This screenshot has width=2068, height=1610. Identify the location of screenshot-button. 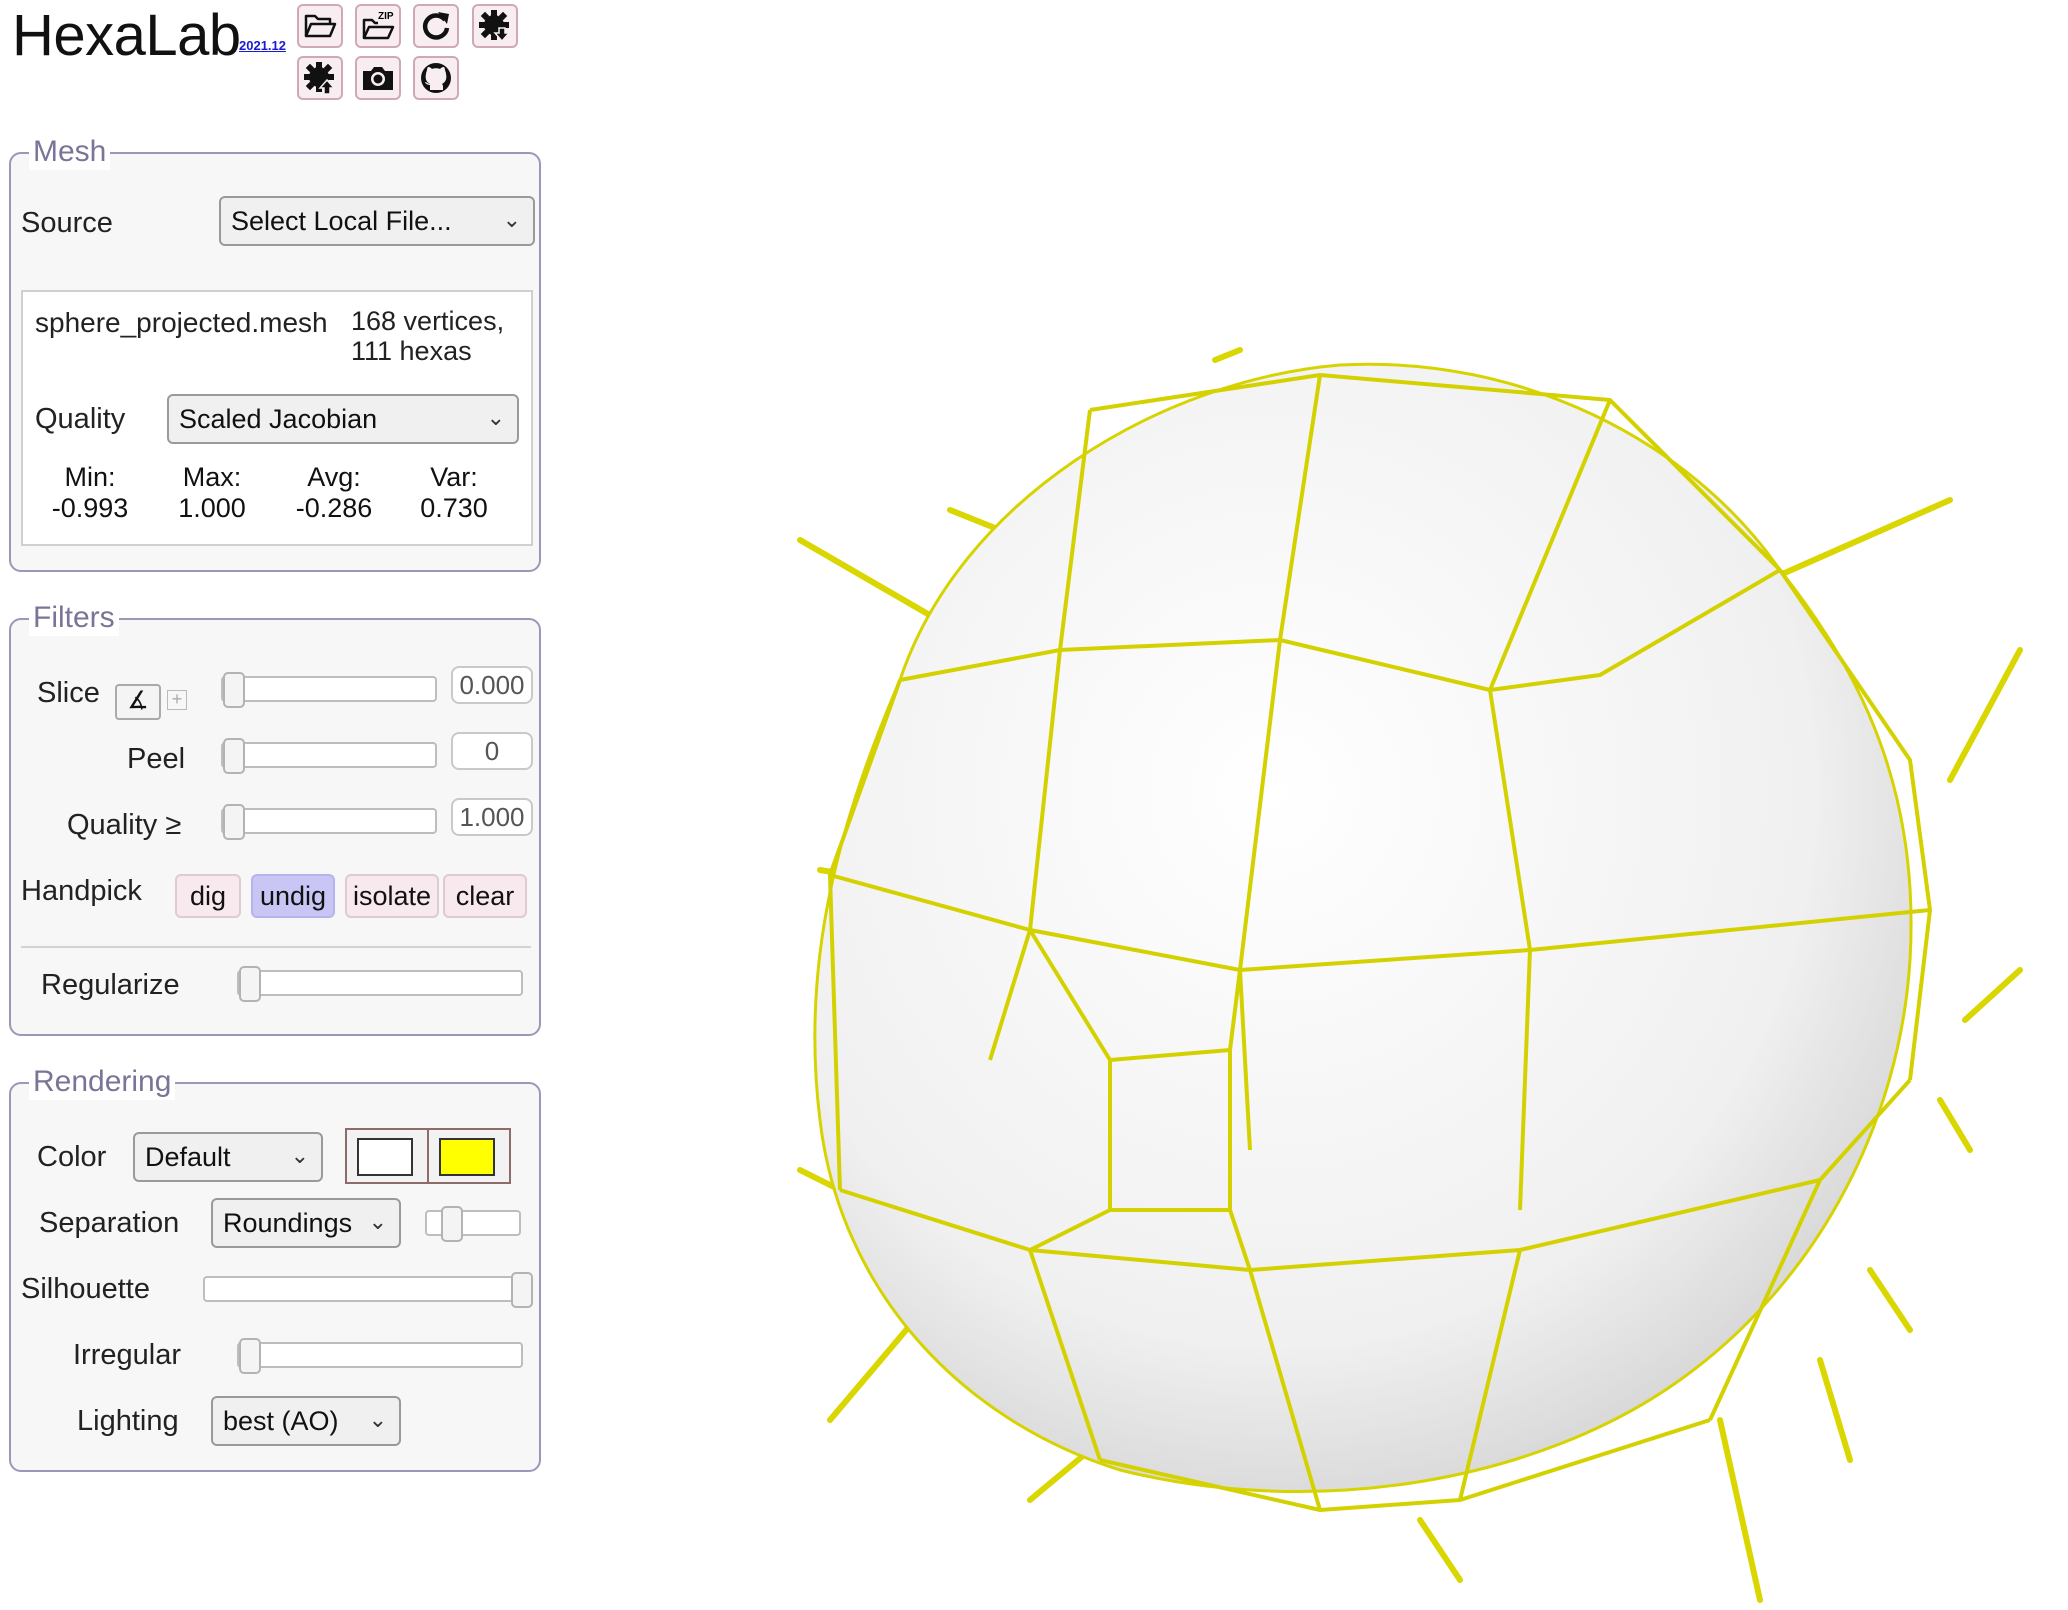
(378, 78).